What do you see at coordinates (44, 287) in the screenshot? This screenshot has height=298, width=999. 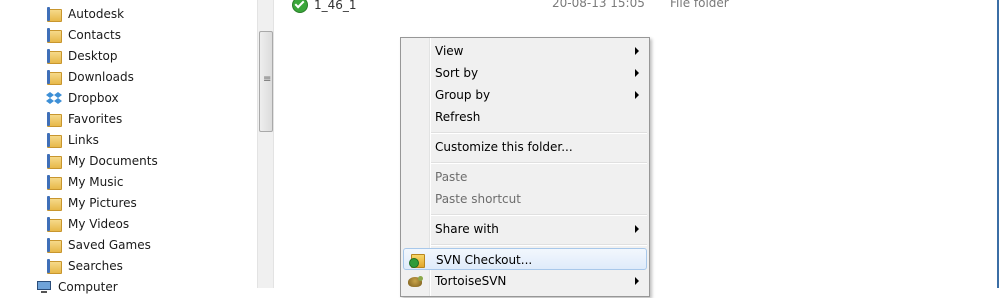 I see `computer-icon` at bounding box center [44, 287].